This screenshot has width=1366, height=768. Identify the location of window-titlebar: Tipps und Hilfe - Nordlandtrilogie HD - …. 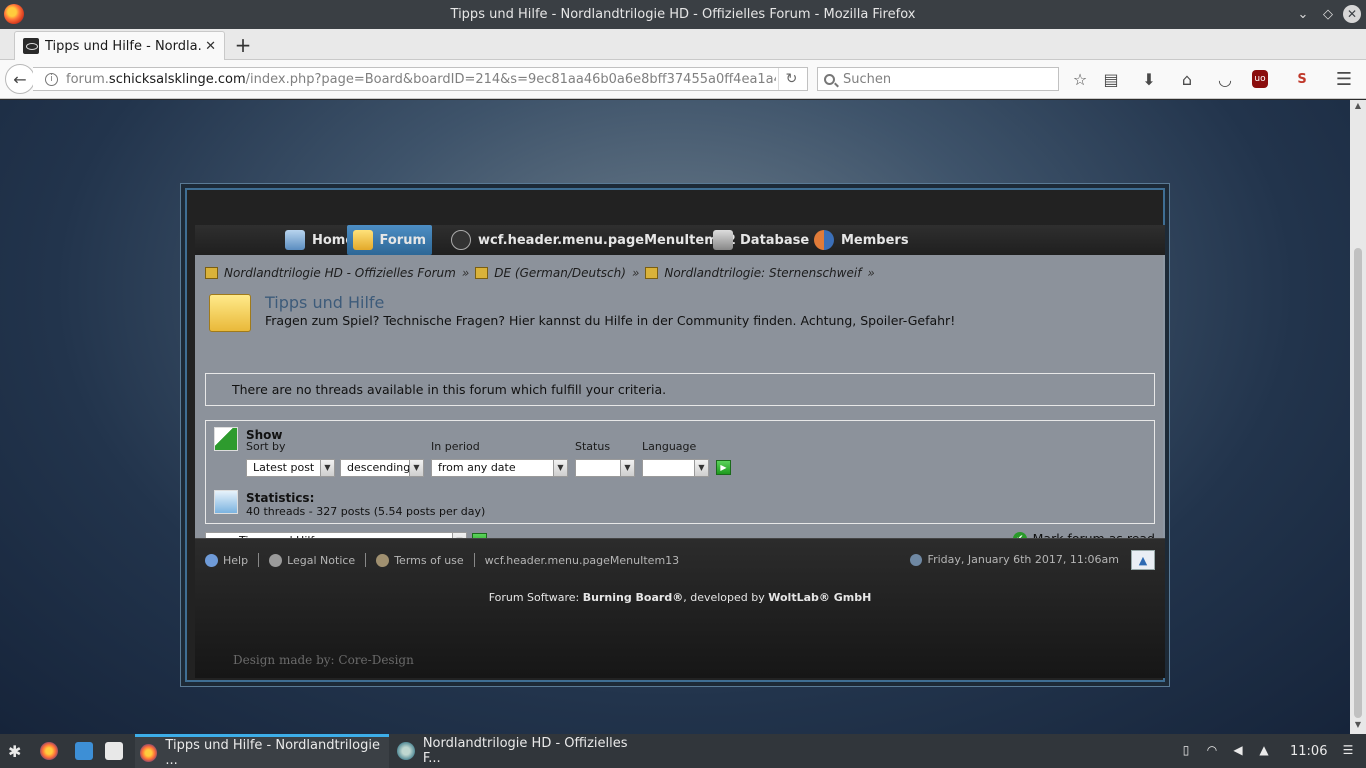
(683, 14).